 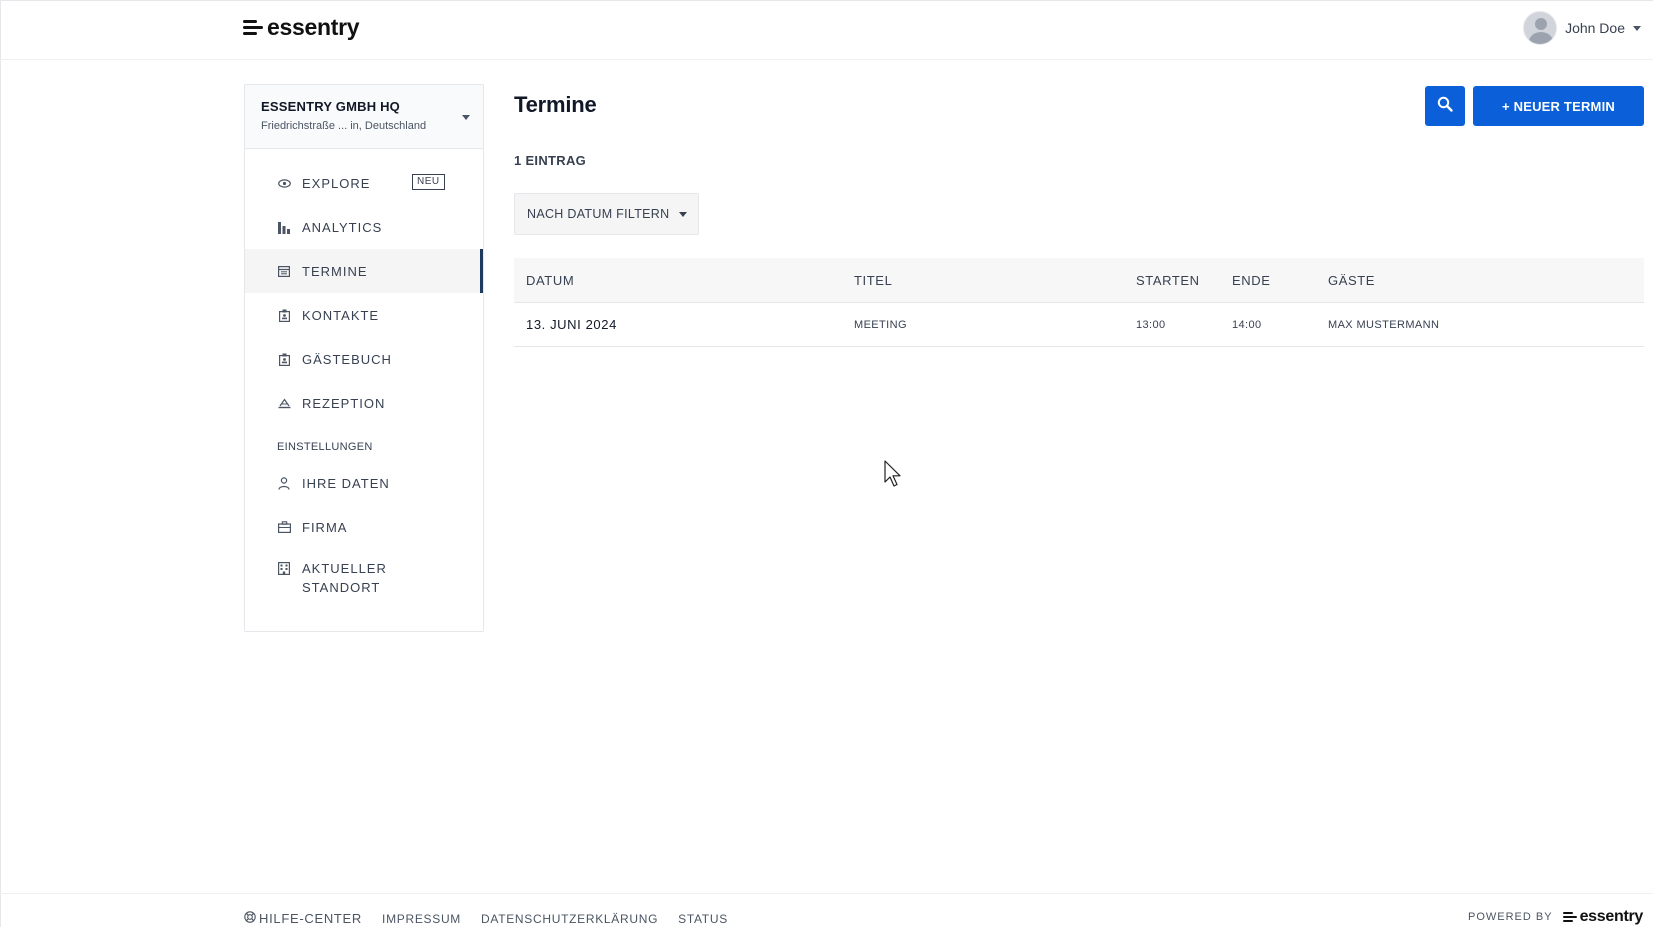 I want to click on cell-title: MEETING, so click(x=880, y=324).